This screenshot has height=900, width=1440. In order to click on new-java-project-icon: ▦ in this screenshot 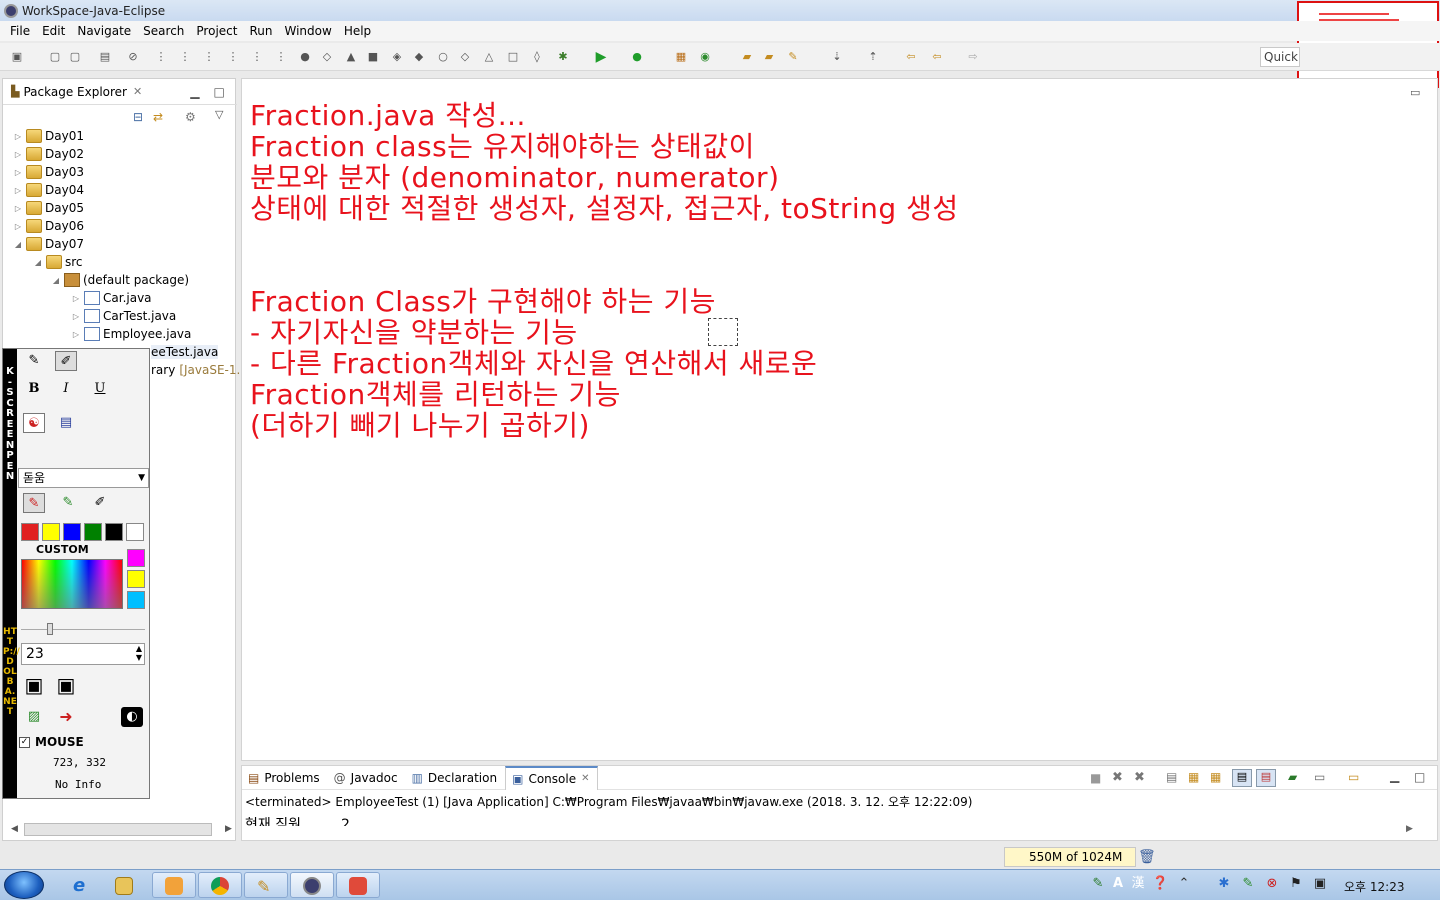, I will do `click(681, 57)`.